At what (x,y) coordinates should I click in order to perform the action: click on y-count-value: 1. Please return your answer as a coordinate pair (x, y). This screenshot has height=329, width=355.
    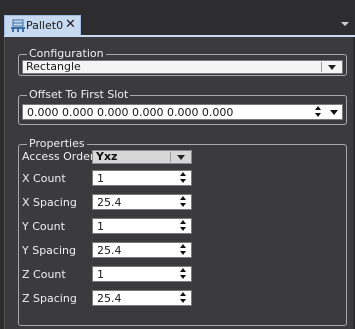
    Looking at the image, I should click on (100, 226).